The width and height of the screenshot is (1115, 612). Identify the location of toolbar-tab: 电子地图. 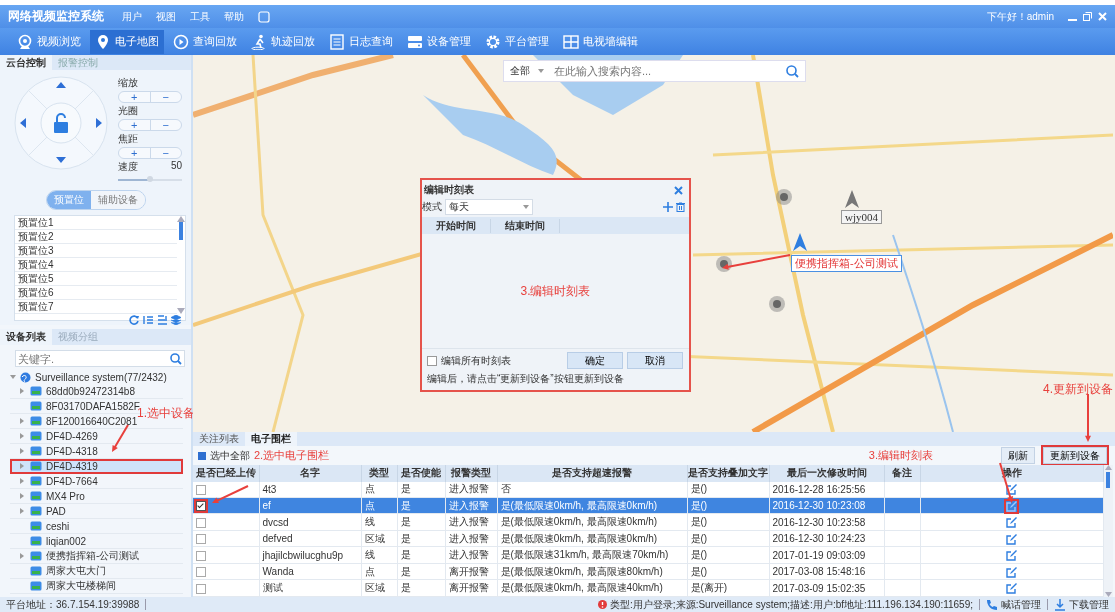
(127, 41).